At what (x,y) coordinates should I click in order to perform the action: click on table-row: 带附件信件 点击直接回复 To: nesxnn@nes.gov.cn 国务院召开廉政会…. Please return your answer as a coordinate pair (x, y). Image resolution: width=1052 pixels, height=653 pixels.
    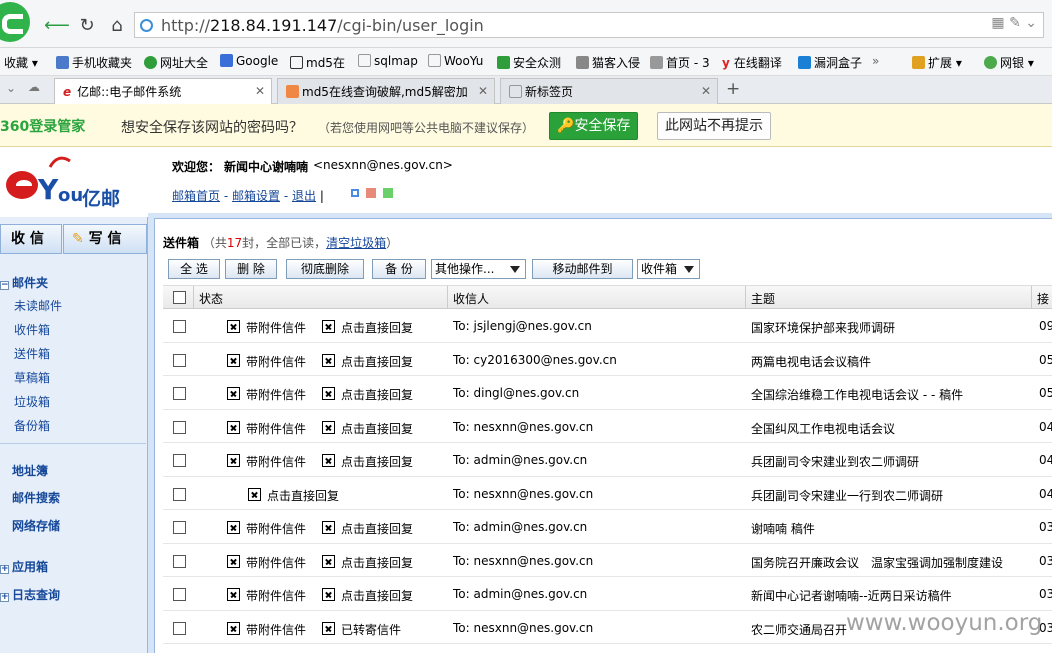
    Looking at the image, I should click on (607, 560).